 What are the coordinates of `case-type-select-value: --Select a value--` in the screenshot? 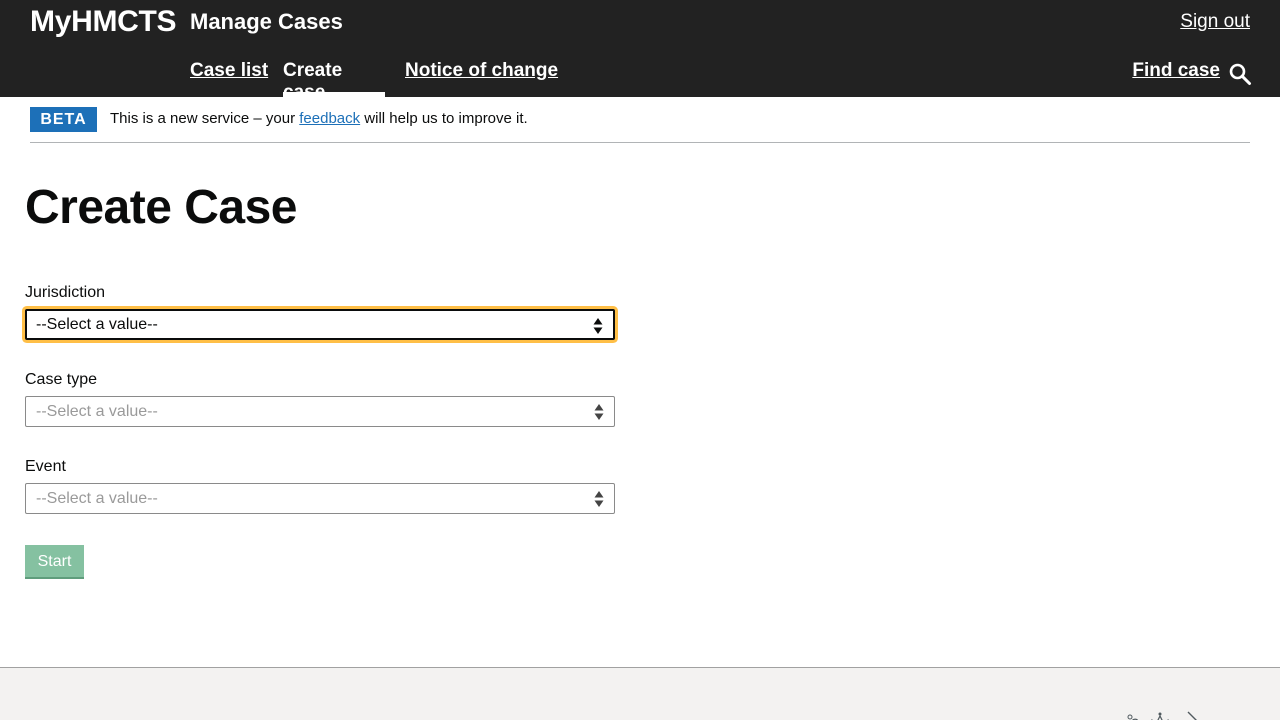 It's located at (97, 411).